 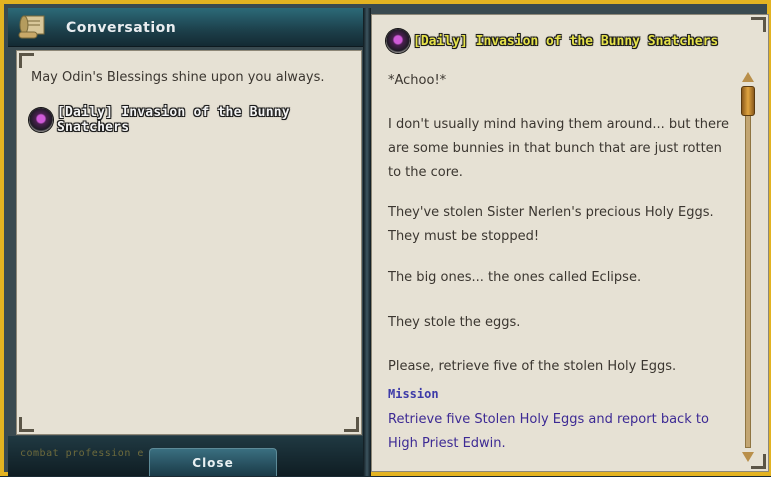 I want to click on quest-link: [Daily] Invasion of the Bunny Snatchers, so click(x=195, y=120).